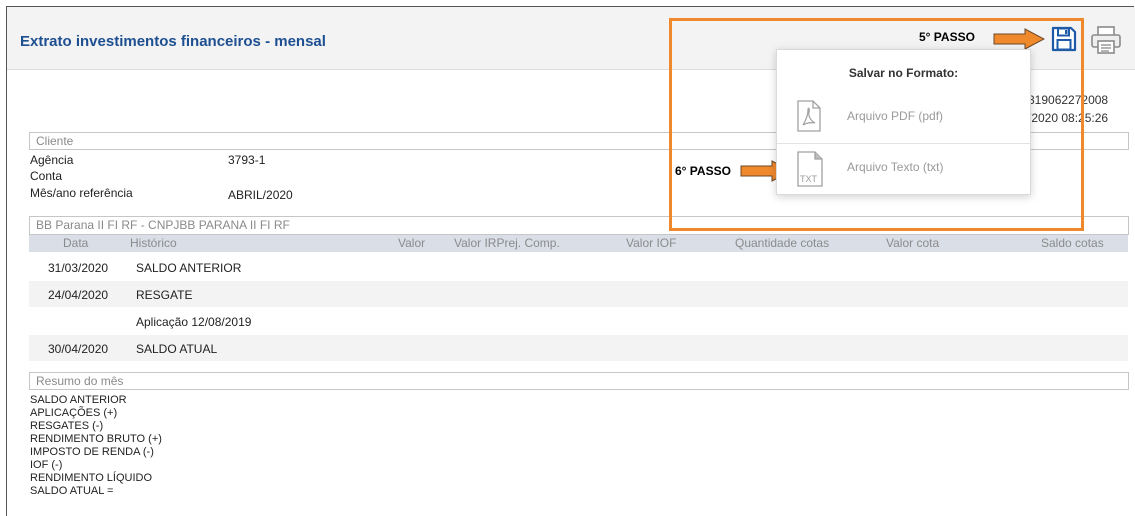 The image size is (1135, 516). Describe the element at coordinates (913, 243) in the screenshot. I see `col-valor-cota: Valor cota` at that location.